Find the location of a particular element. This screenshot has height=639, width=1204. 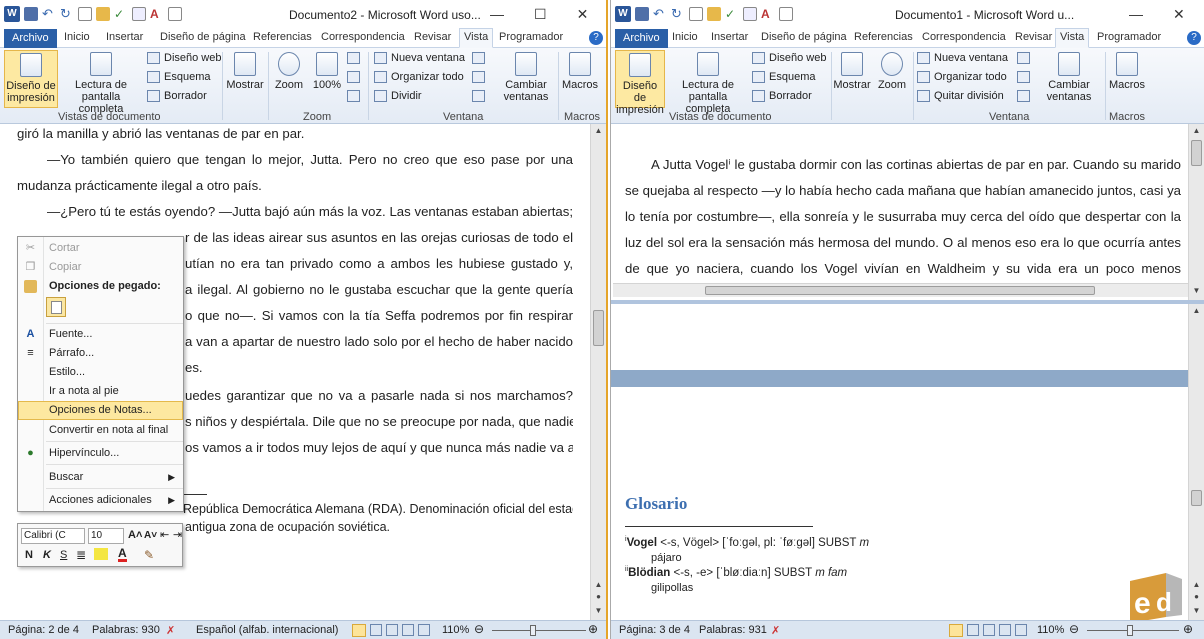

new-window-button: Nueva ventana is located at coordinates (419, 58).